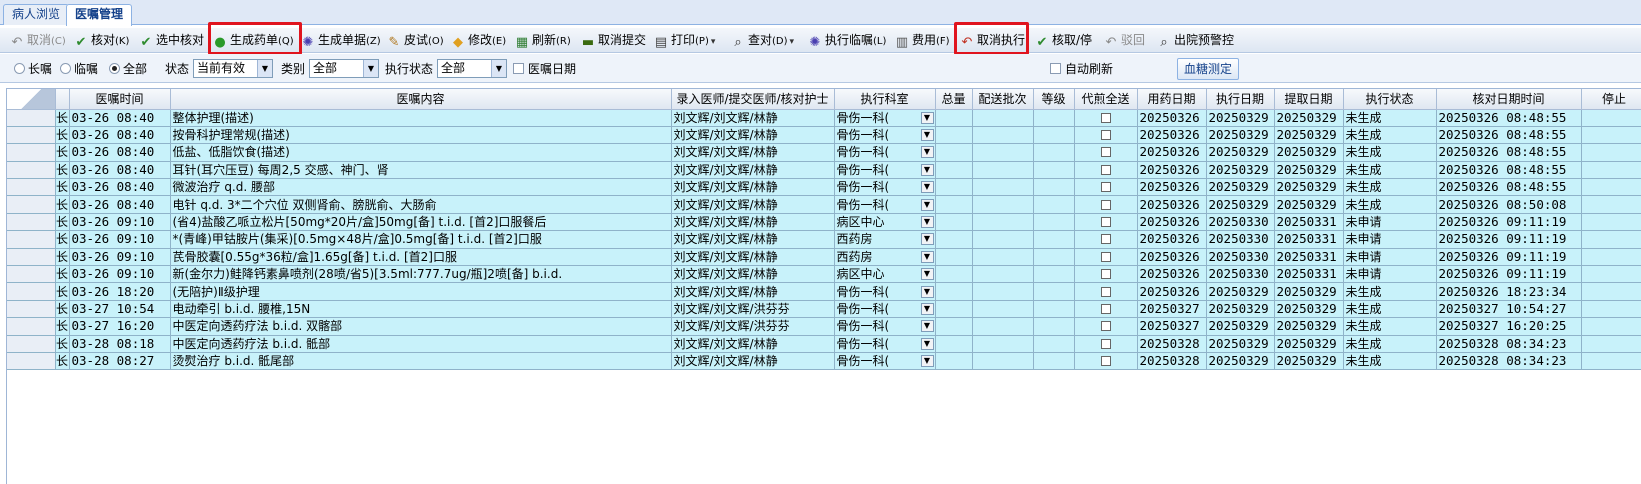 This screenshot has height=484, width=1641. What do you see at coordinates (613, 40) in the screenshot?
I see `toolbar-button-8: ▬ 取消提交` at bounding box center [613, 40].